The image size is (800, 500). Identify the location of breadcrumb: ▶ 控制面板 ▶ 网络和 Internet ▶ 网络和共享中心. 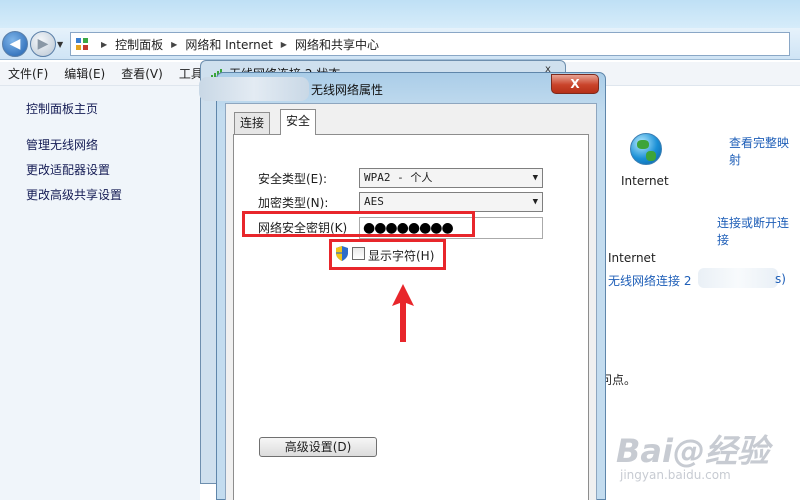
(430, 44).